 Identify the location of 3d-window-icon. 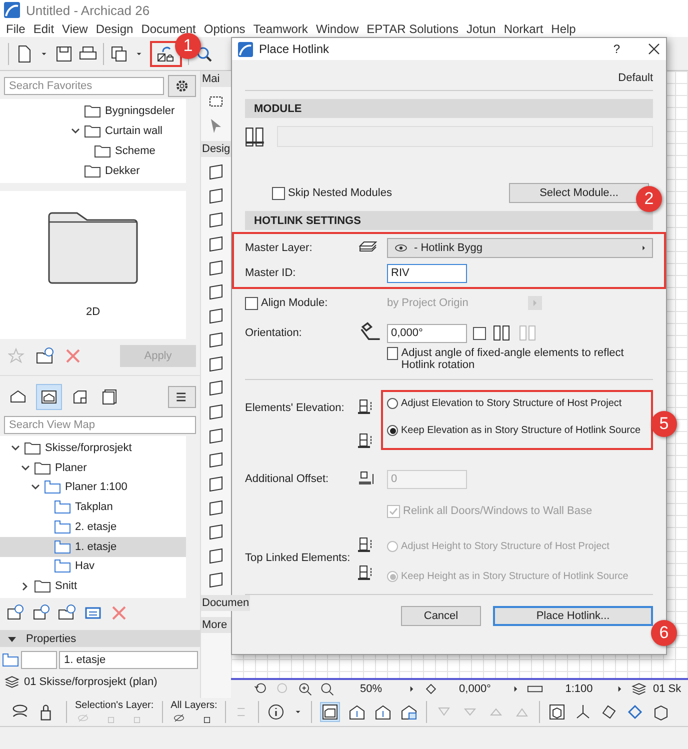
(557, 712).